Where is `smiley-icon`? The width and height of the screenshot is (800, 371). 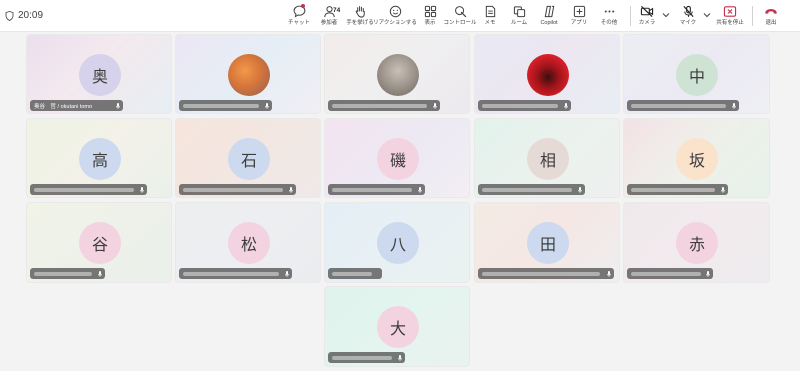 smiley-icon is located at coordinates (395, 11).